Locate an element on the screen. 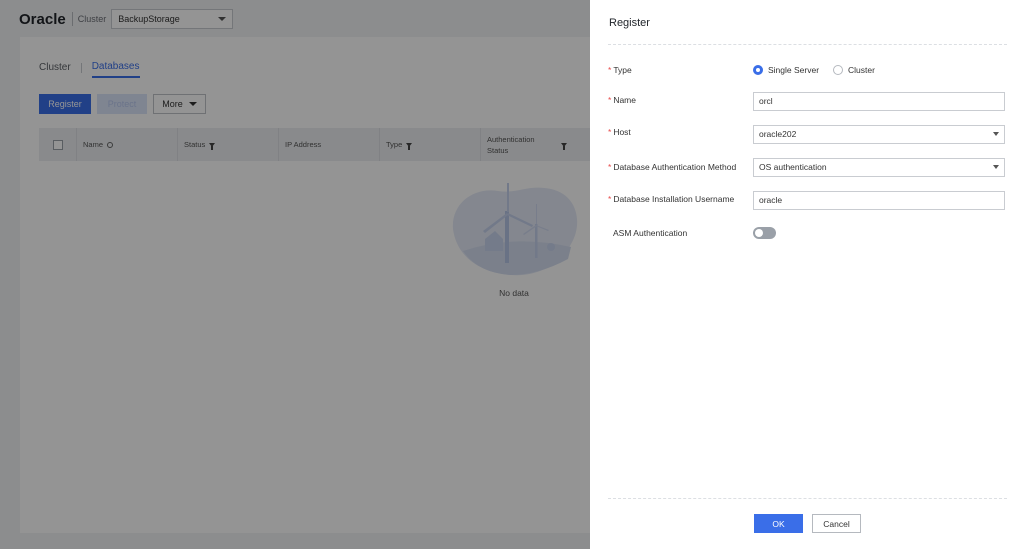  host-select: oracle202 is located at coordinates (879, 134).